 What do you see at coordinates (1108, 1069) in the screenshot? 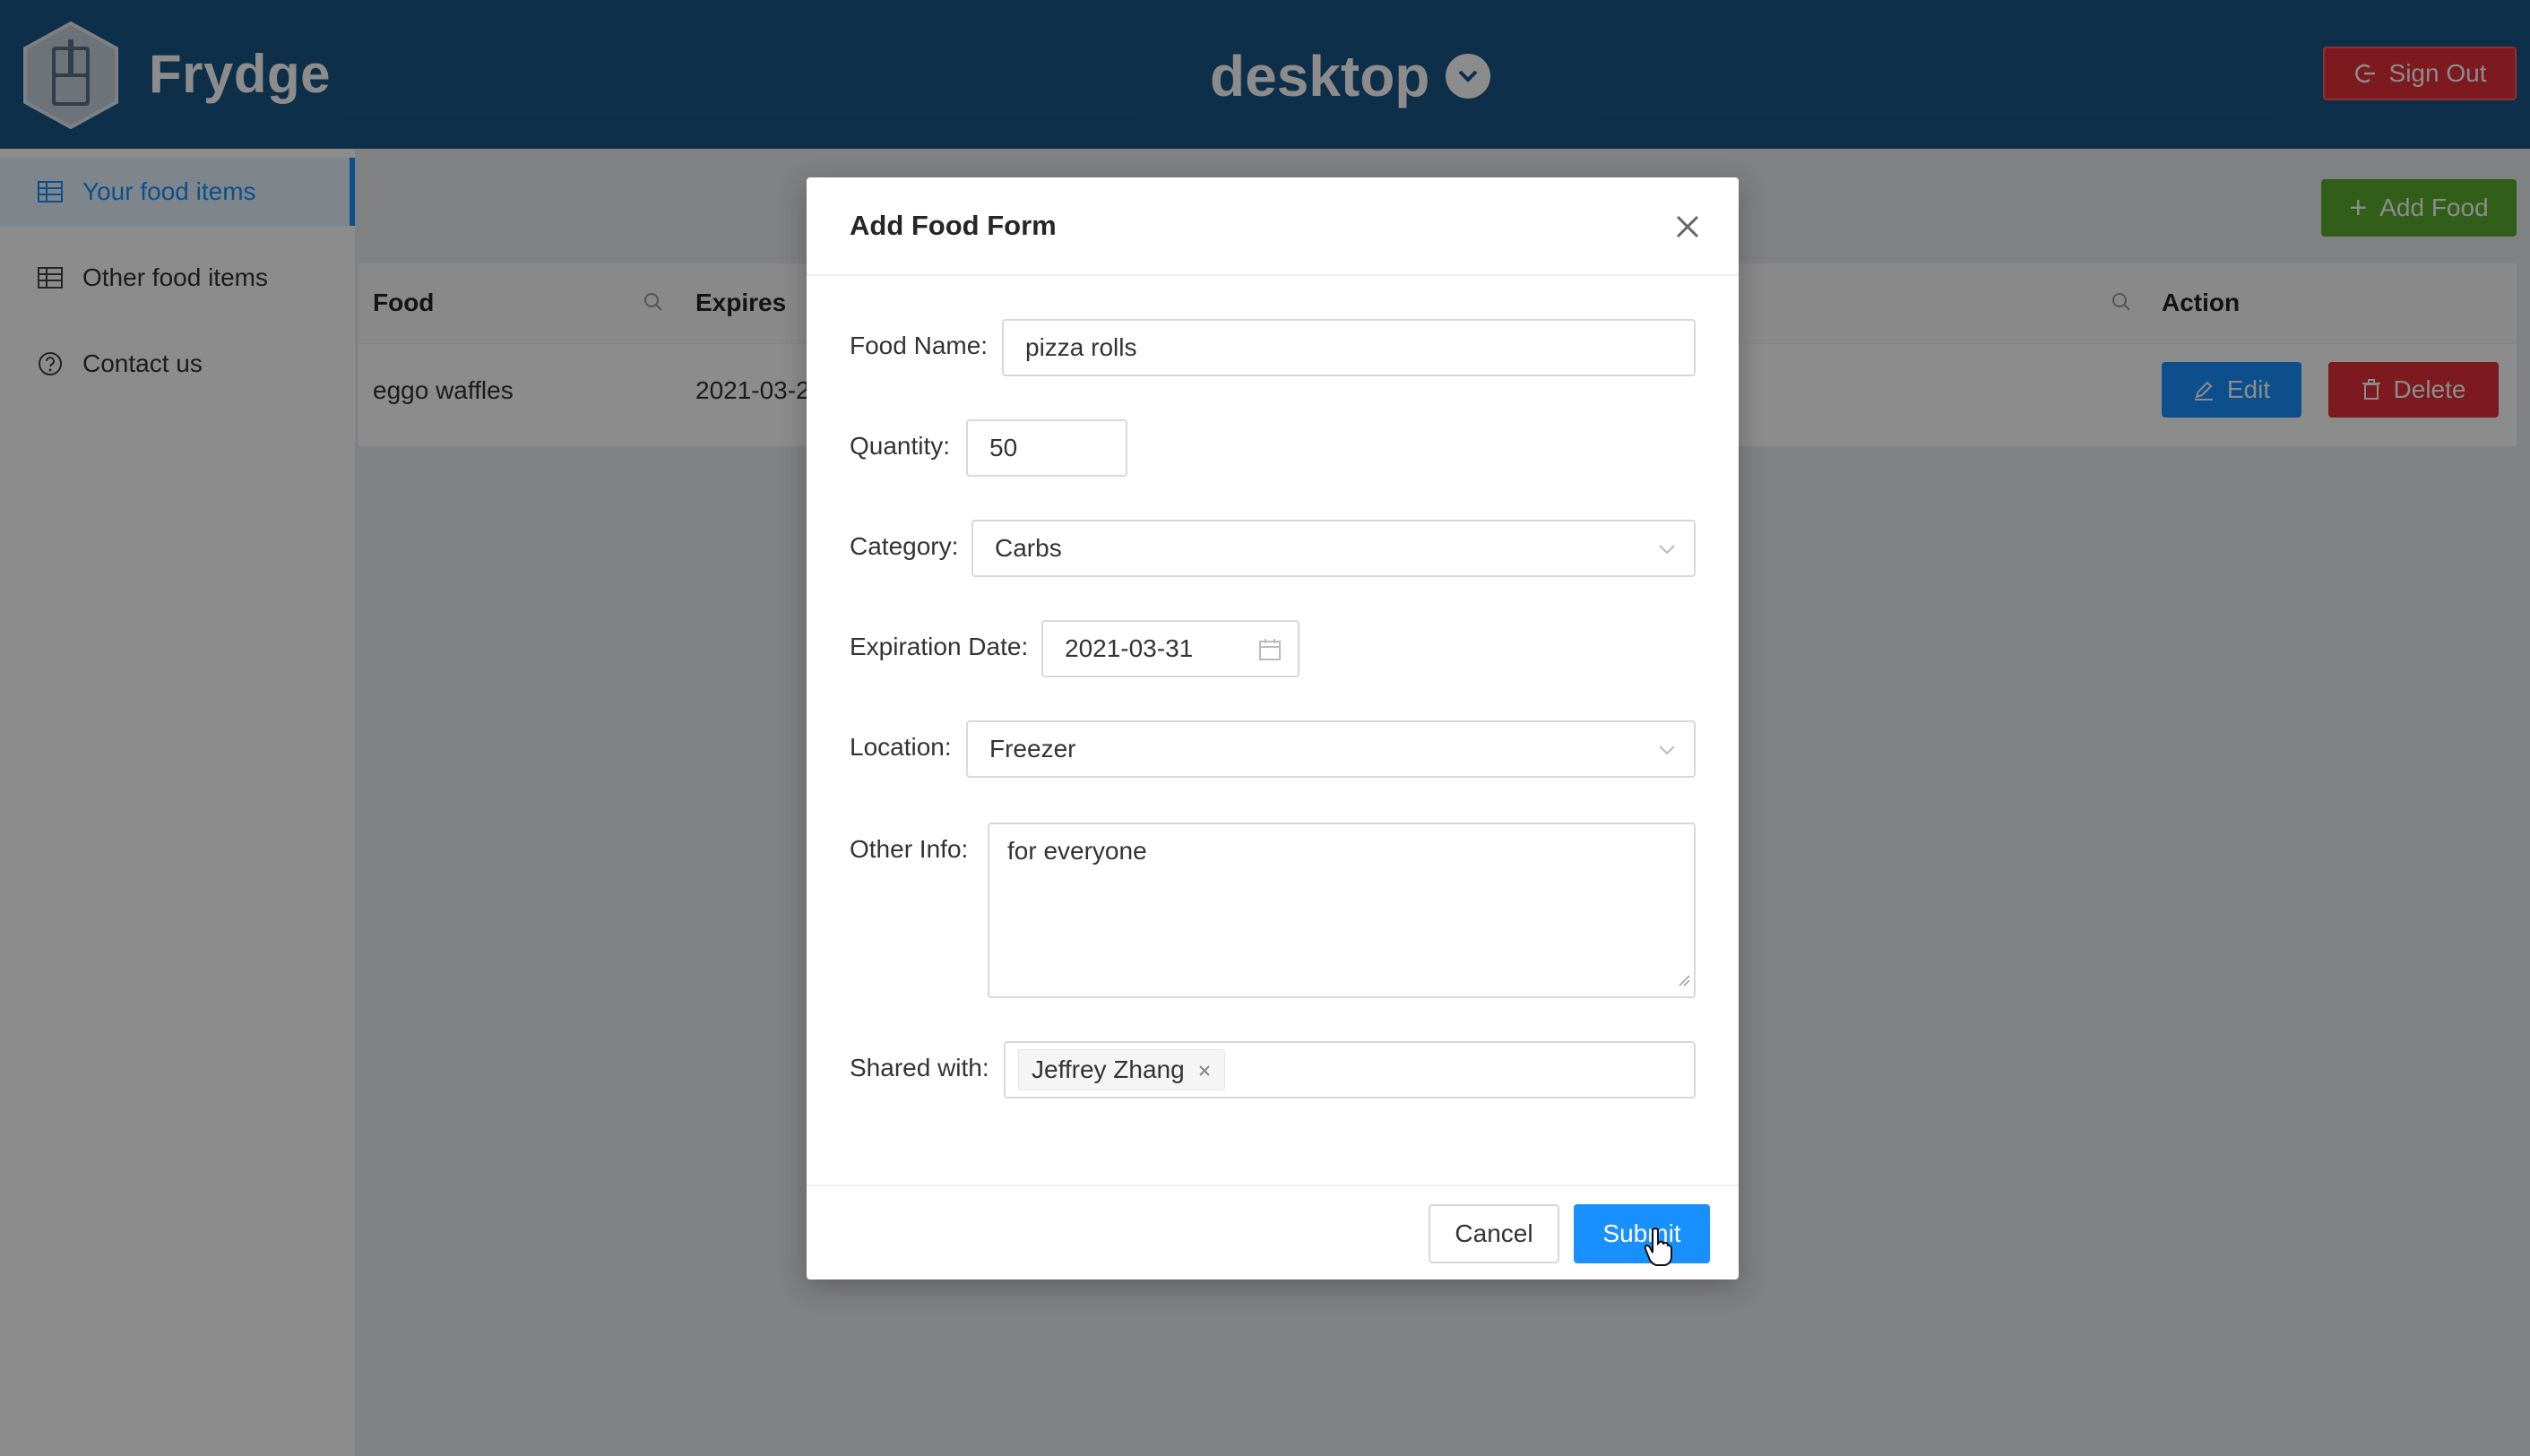
I see `tag-label: Jeffrey Zhang` at bounding box center [1108, 1069].